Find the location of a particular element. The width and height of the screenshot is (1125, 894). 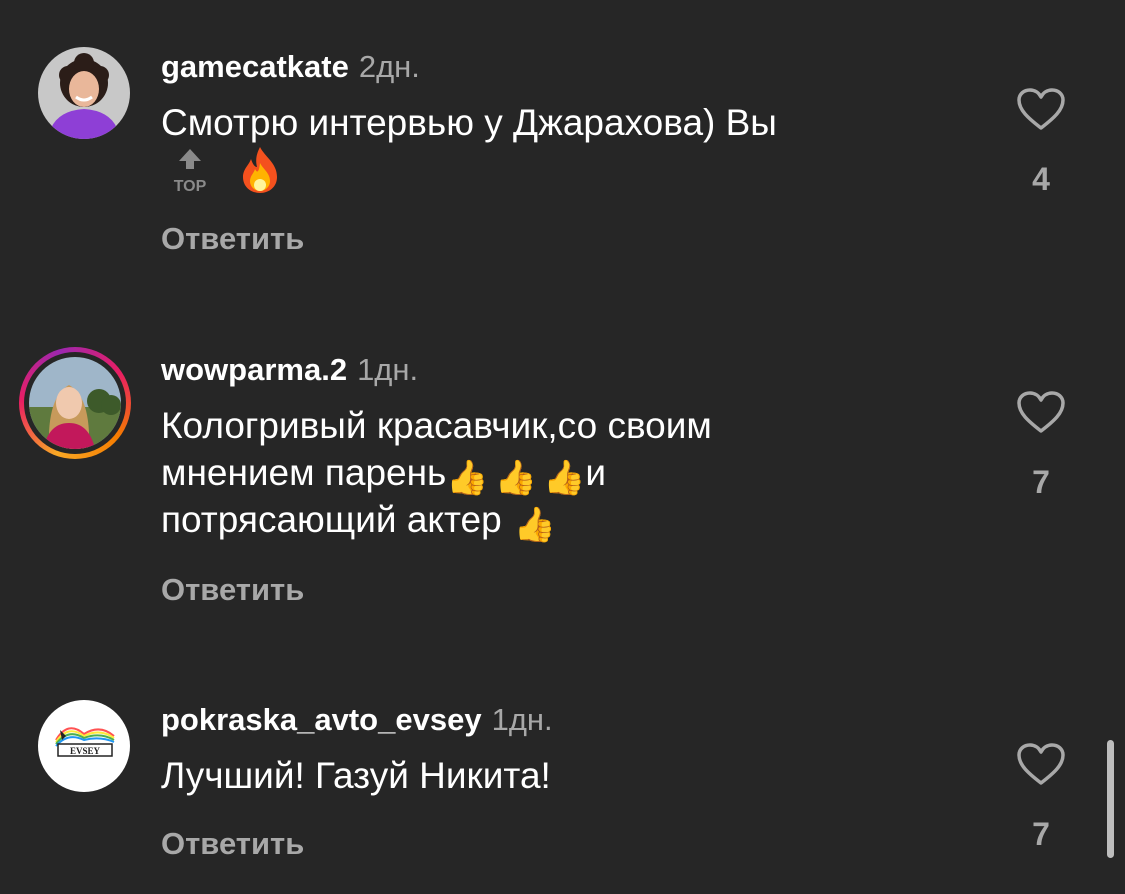

username: pokraska_avto_evsey is located at coordinates (321, 719).